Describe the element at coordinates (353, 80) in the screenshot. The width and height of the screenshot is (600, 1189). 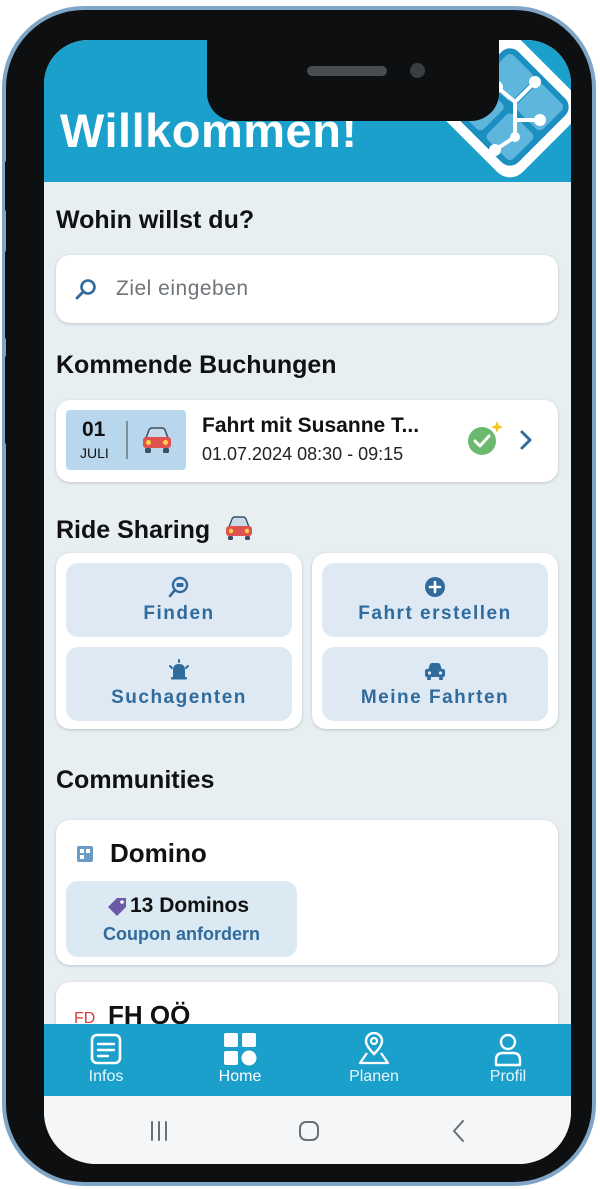
I see `phone-notch` at that location.